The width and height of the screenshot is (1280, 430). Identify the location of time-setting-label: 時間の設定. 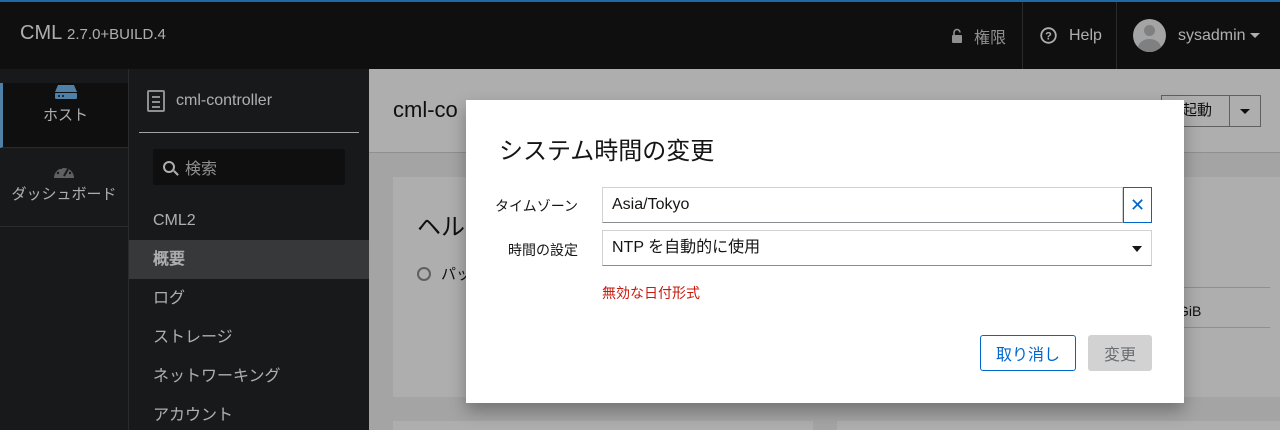
(543, 250).